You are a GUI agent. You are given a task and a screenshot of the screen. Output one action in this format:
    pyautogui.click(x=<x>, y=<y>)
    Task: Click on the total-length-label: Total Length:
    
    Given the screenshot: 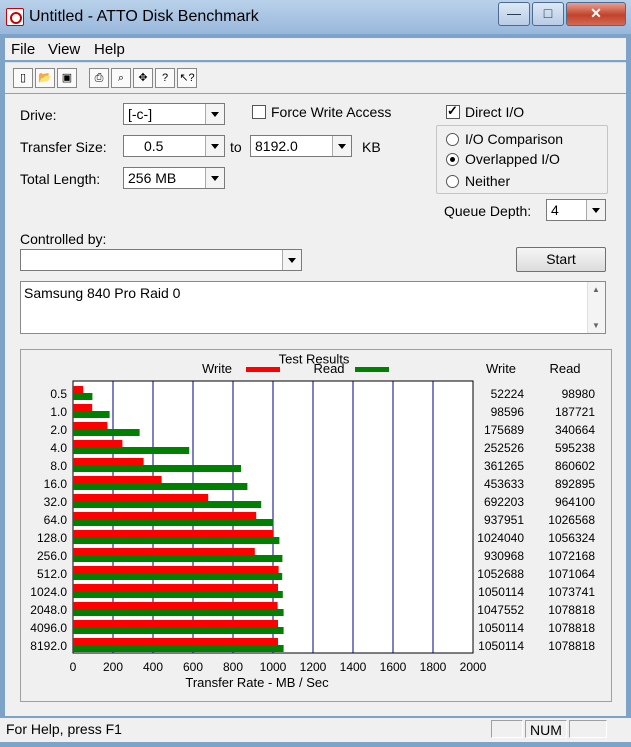 What is the action you would take?
    pyautogui.click(x=60, y=179)
    